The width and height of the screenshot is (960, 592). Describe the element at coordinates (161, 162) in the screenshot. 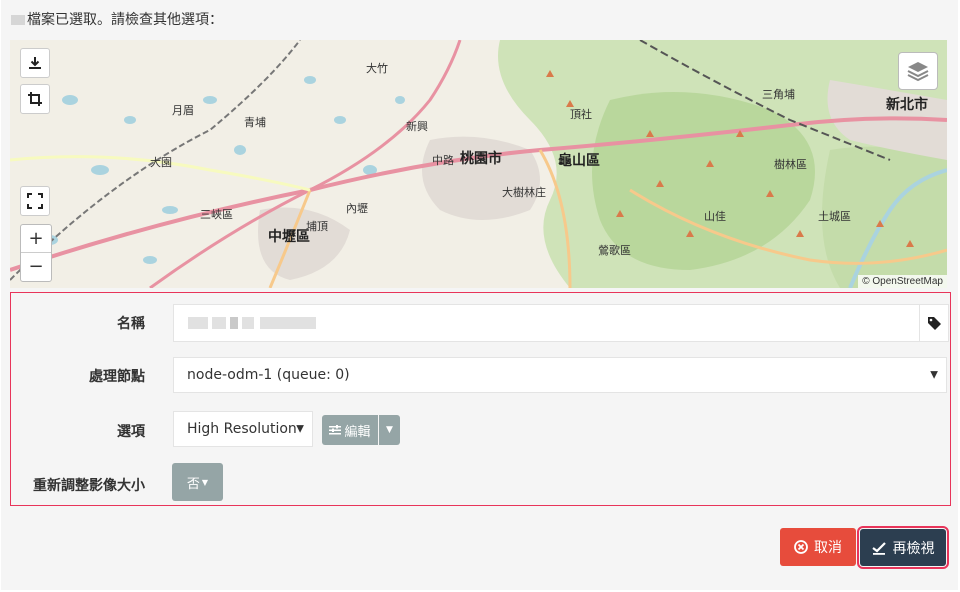

I see `map-label: 大園` at that location.